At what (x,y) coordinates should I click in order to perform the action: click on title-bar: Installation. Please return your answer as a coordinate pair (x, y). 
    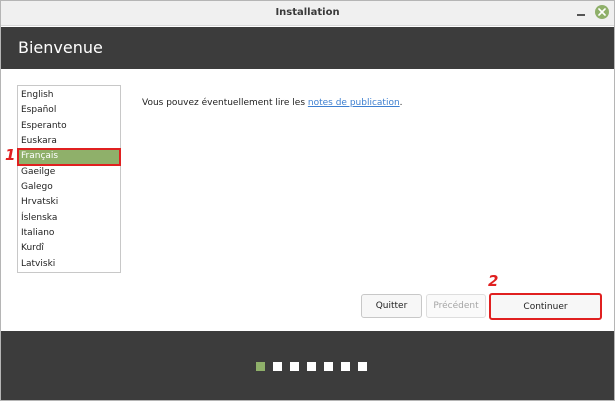
    Looking at the image, I should click on (307, 13).